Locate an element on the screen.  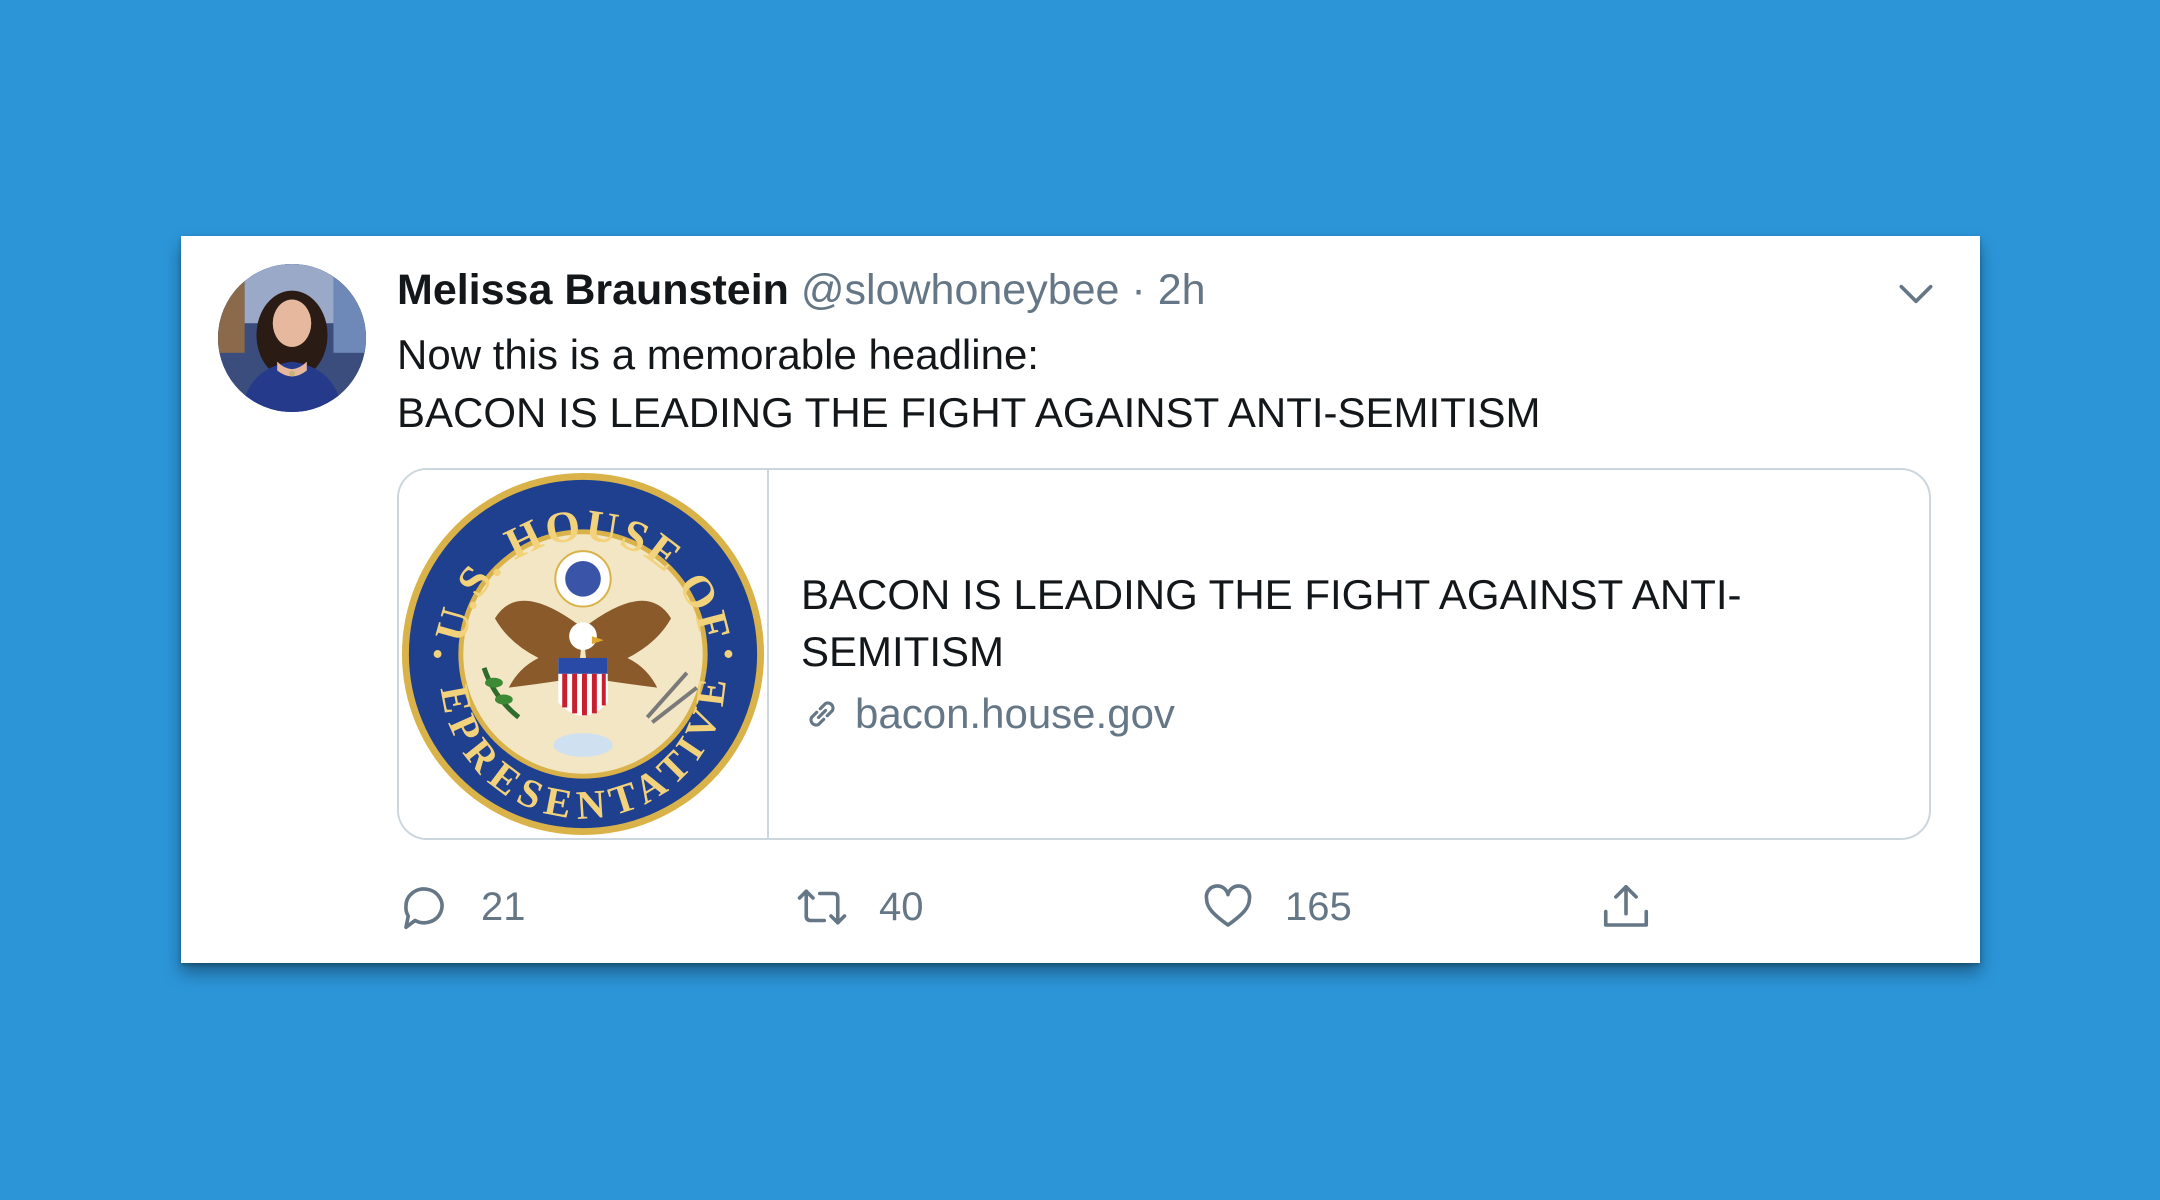
link-preview-image: U.S. HOUSE OF REPRESENTATIVES is located at coordinates (584, 654).